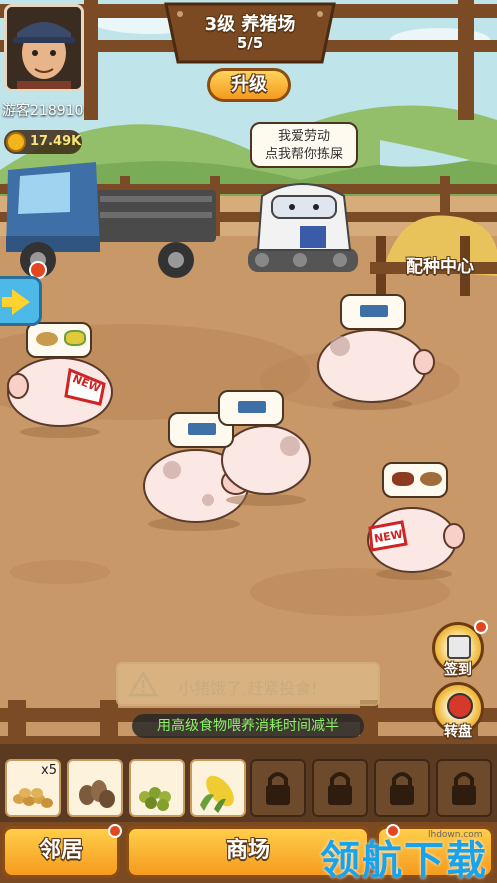  What do you see at coordinates (460, 706) in the screenshot?
I see `wheel-icon` at bounding box center [460, 706].